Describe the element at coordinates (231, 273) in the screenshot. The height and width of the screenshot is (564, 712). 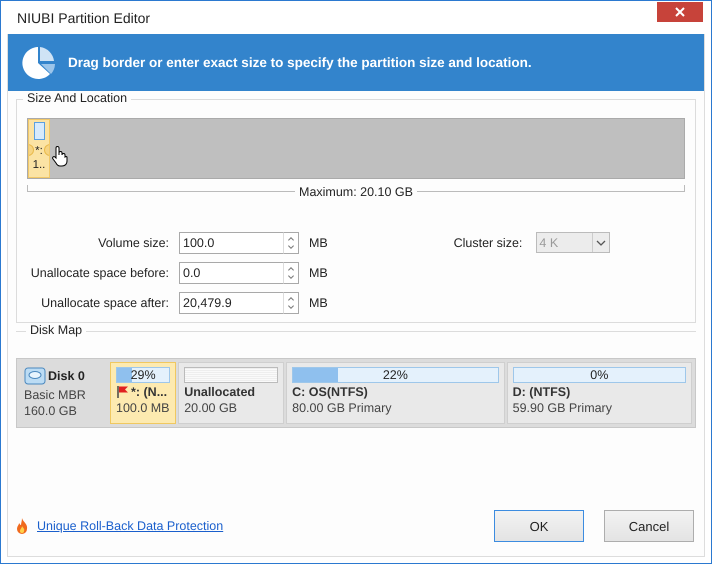
I see `number-field: 0.0` at that location.